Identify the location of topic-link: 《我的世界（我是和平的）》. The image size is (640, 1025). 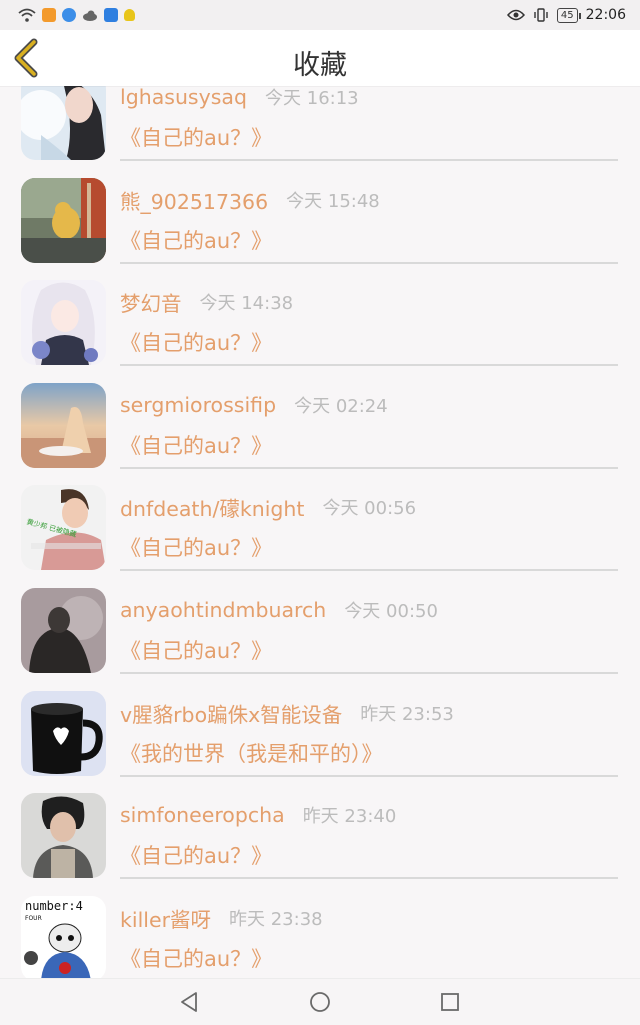
(370, 753).